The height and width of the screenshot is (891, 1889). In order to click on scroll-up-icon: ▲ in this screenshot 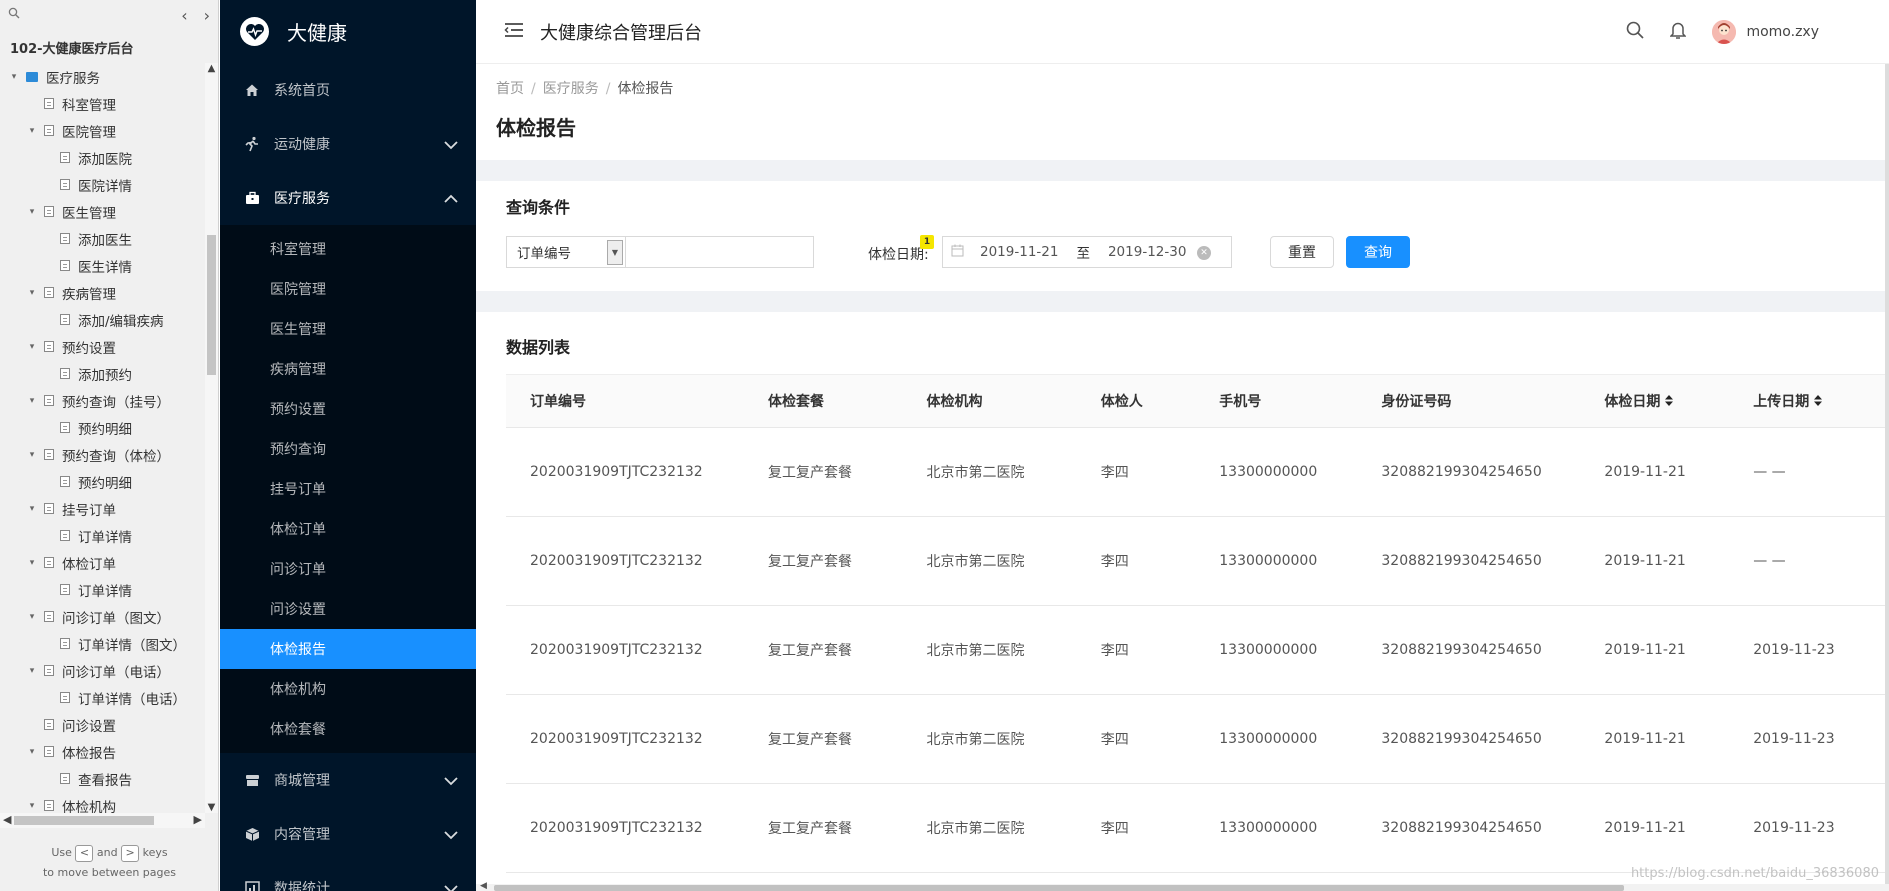, I will do `click(211, 68)`.